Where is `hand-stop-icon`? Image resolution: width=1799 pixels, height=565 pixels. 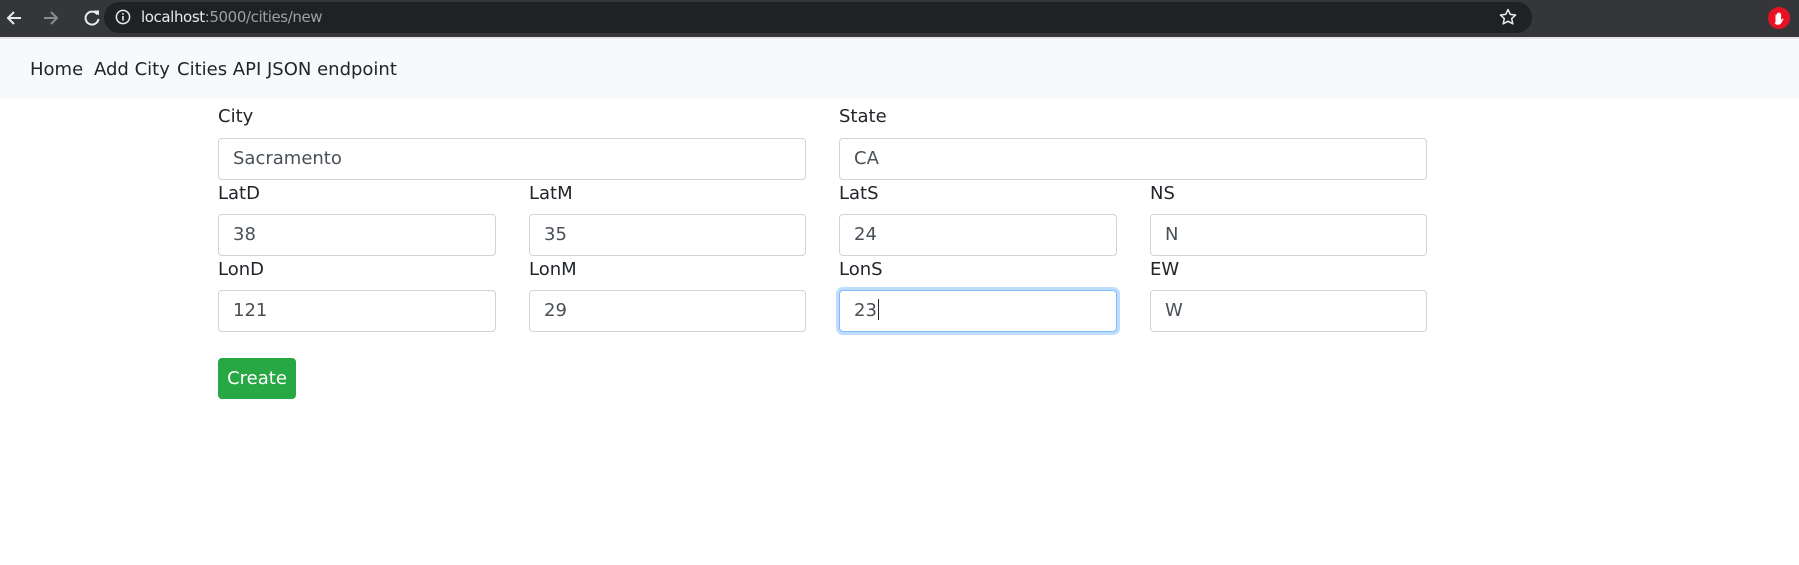 hand-stop-icon is located at coordinates (1779, 18).